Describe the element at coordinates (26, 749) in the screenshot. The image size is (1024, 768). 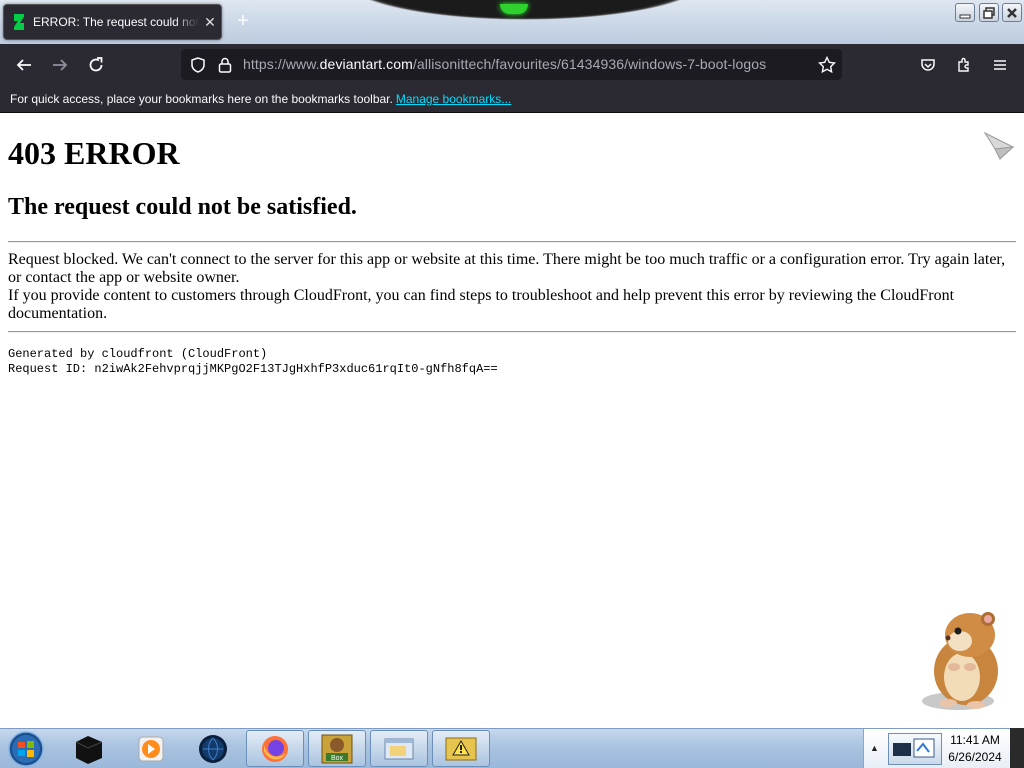
I see `start-button-icon` at that location.